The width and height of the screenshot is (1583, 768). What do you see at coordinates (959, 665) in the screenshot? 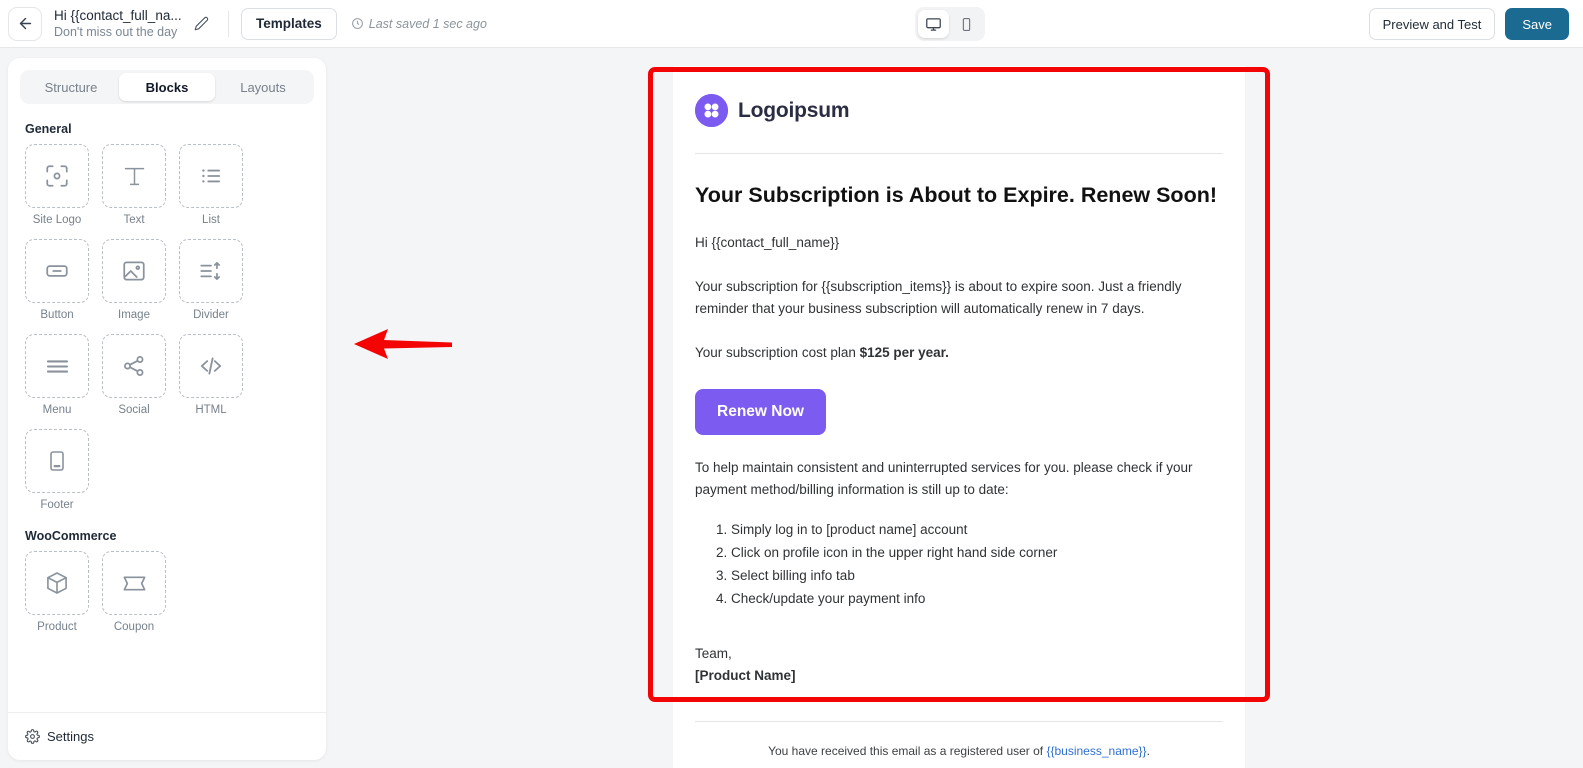
I see `email-signature: Team, [Product Name]` at bounding box center [959, 665].